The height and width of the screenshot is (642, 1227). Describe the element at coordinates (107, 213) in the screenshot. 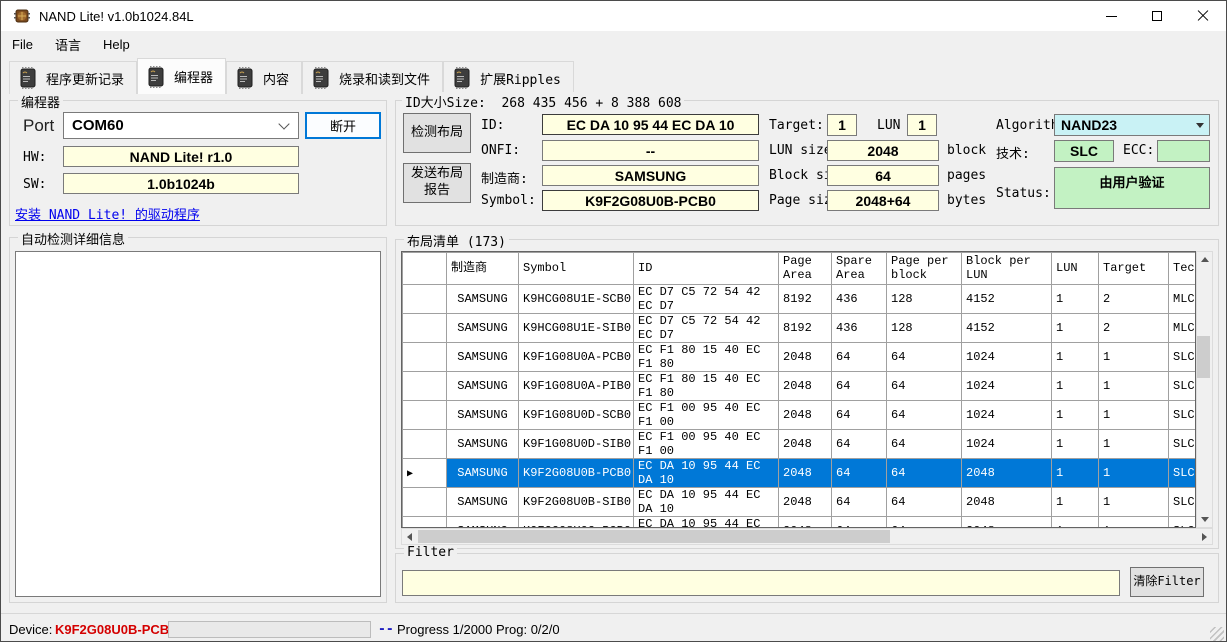

I see `install-driver-link: 安装 NAND Lite! 的驱动程序` at that location.